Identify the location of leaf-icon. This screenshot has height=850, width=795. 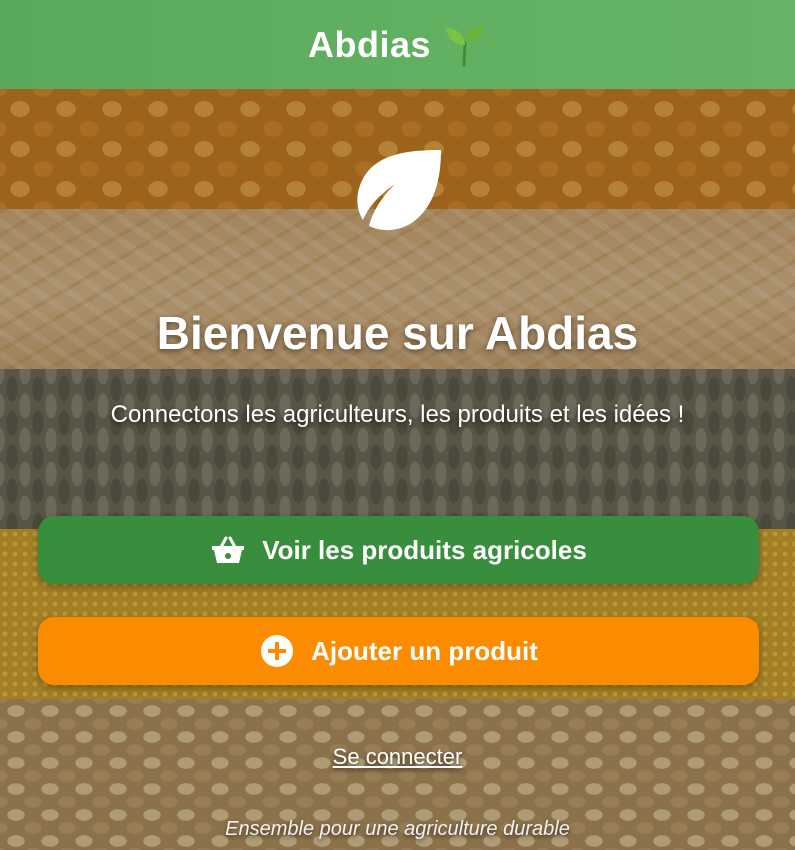
(399, 191).